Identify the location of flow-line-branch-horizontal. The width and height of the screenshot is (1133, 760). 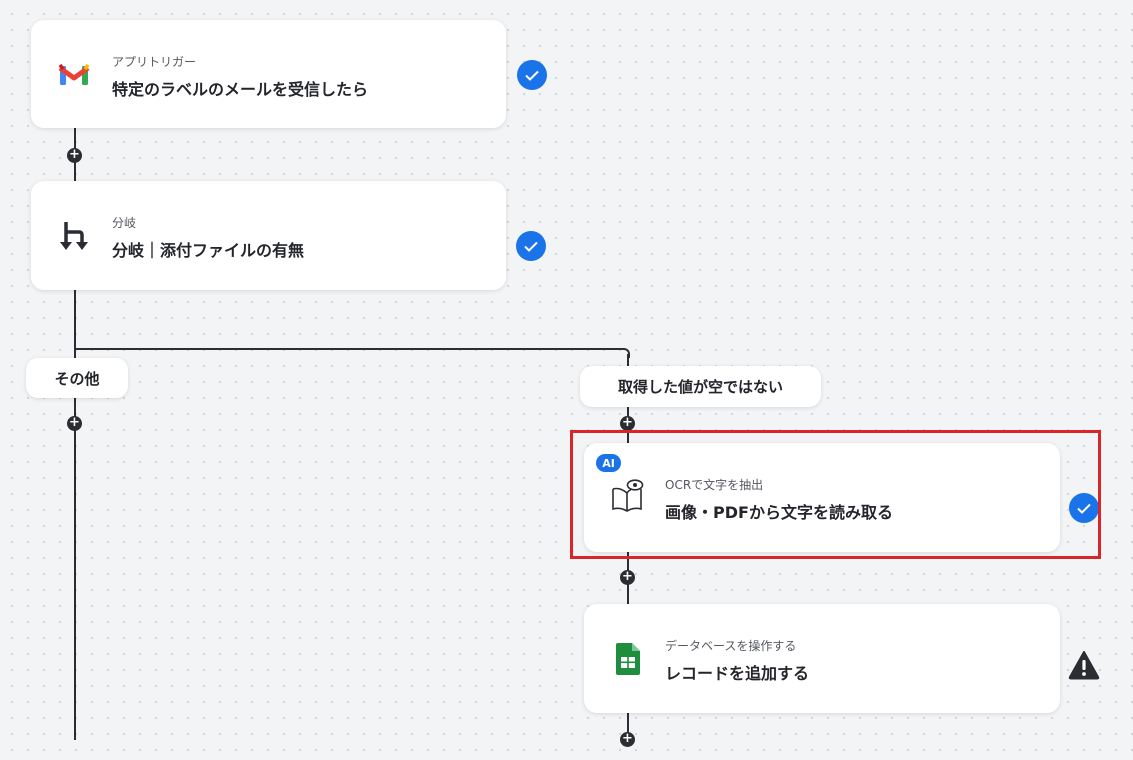
(348, 349).